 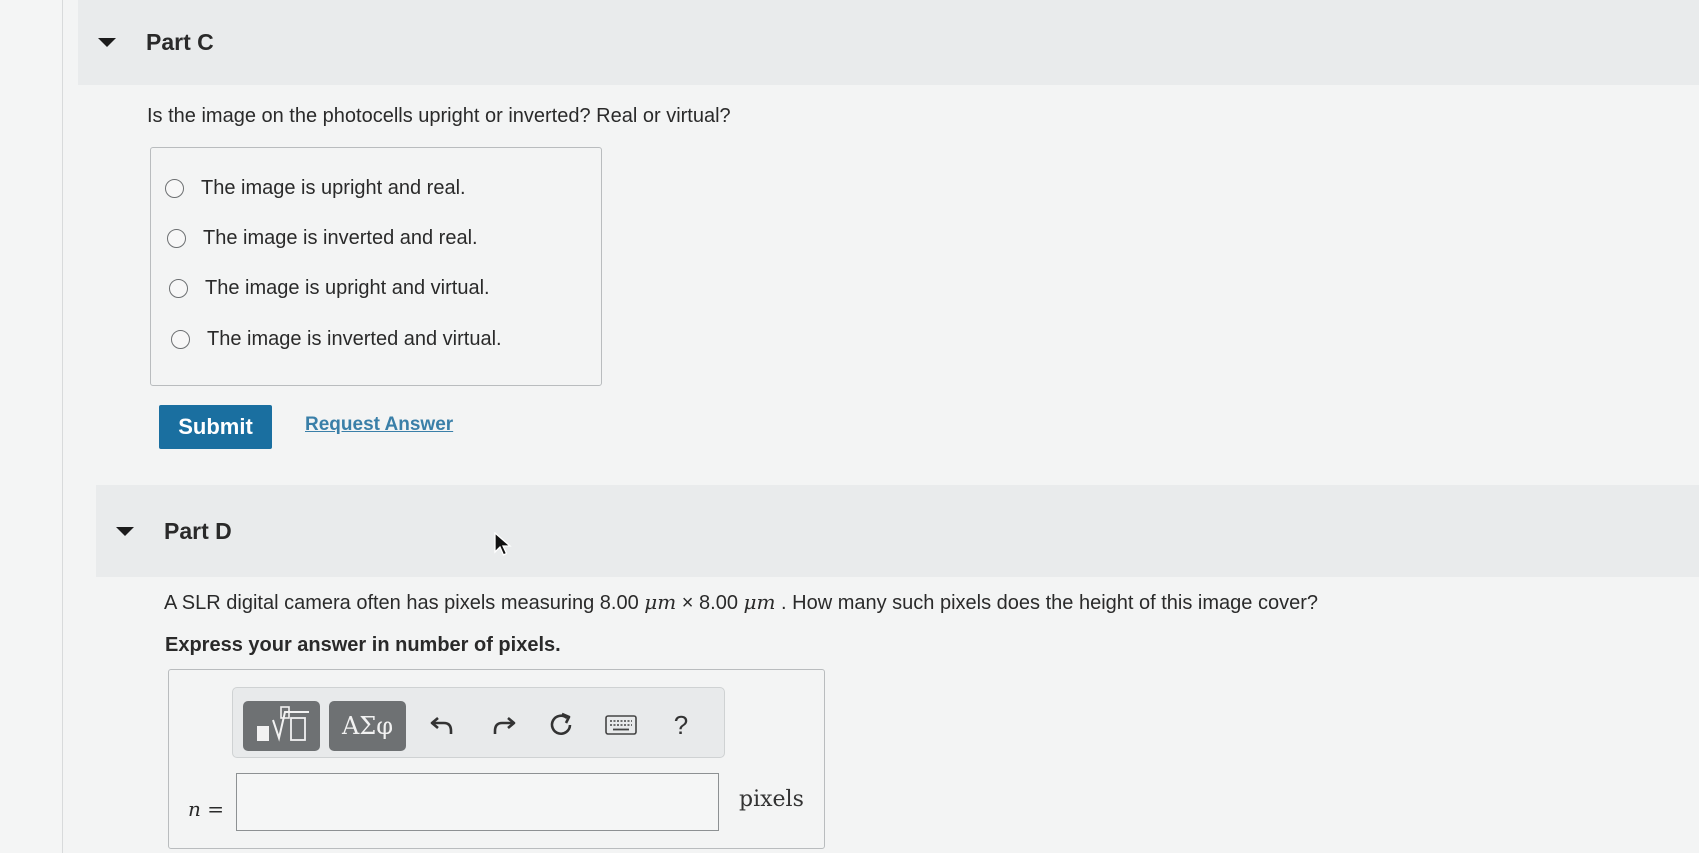 What do you see at coordinates (212, 809) in the screenshot?
I see `equals-sign: =` at bounding box center [212, 809].